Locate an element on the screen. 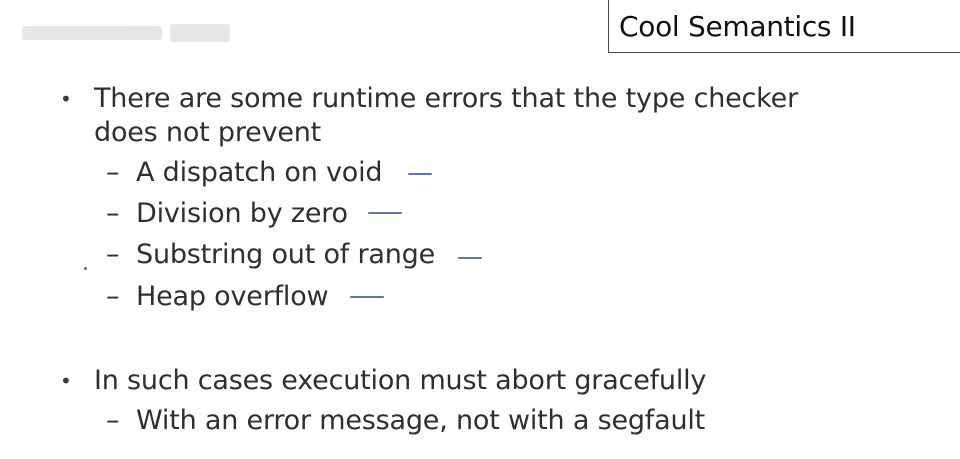  subitem-heap-overflow: – Heap overflow is located at coordinates (217, 297).